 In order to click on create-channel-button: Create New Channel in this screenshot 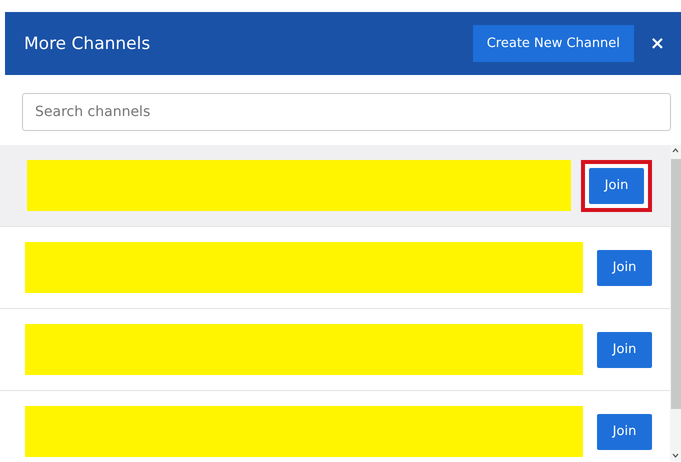, I will do `click(553, 43)`.